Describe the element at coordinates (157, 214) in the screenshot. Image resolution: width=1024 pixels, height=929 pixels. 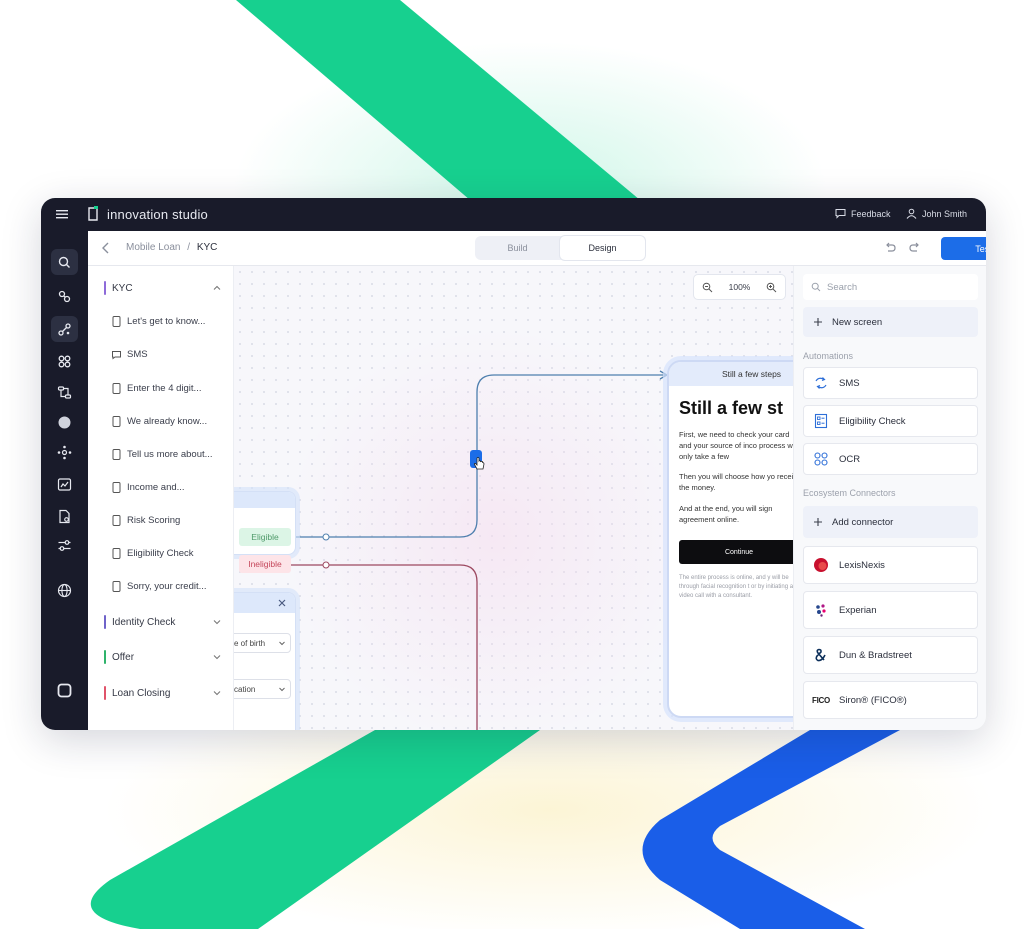
I see `app-title: innovation studio` at that location.